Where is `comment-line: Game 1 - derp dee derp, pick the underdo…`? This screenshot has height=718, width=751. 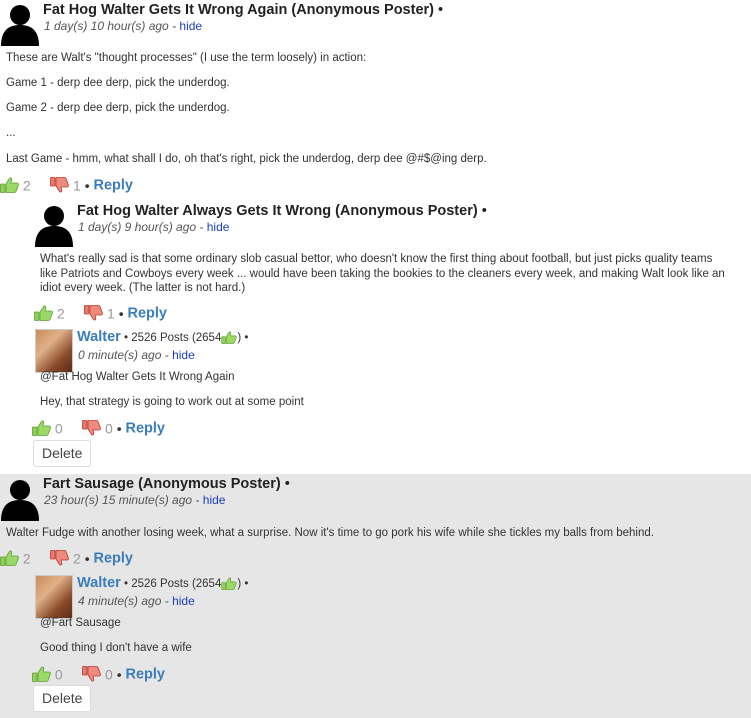 comment-line: Game 1 - derp dee derp, pick the underdo… is located at coordinates (118, 83).